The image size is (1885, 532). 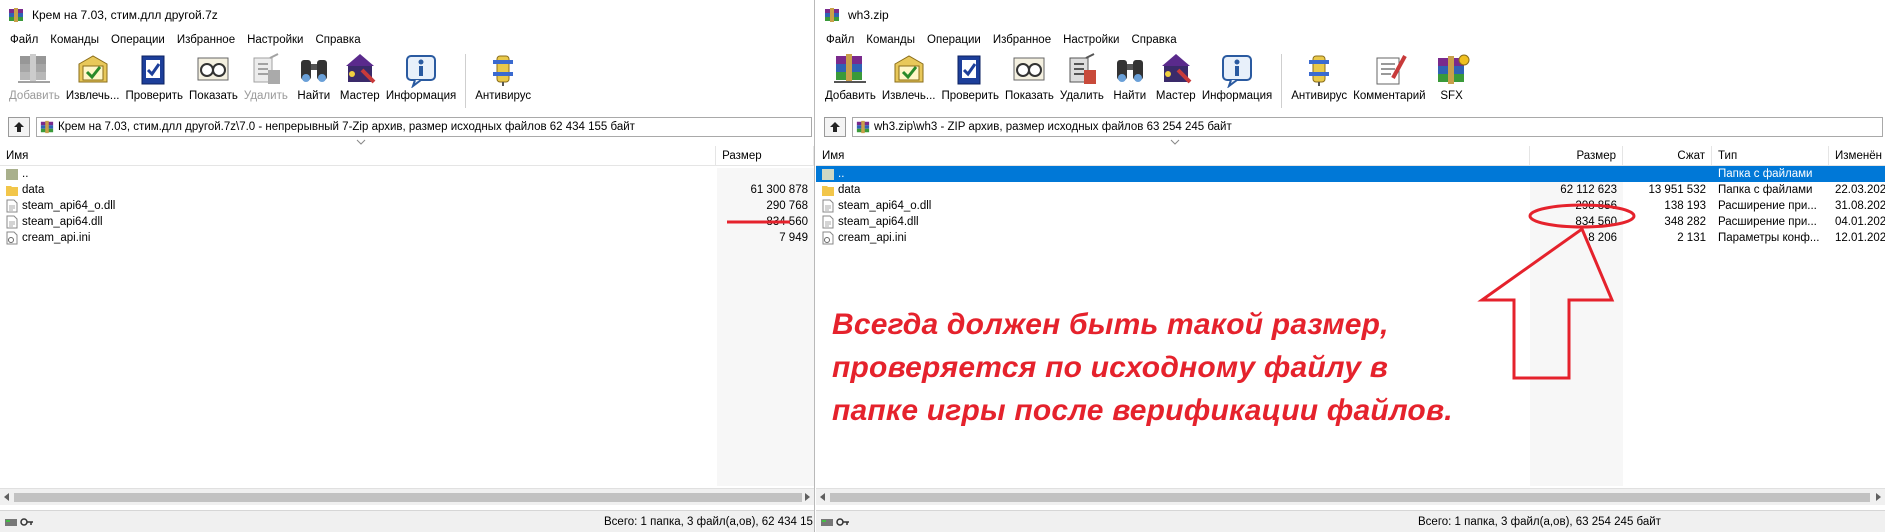 What do you see at coordinates (503, 70) in the screenshot?
I see `antivirus-icon` at bounding box center [503, 70].